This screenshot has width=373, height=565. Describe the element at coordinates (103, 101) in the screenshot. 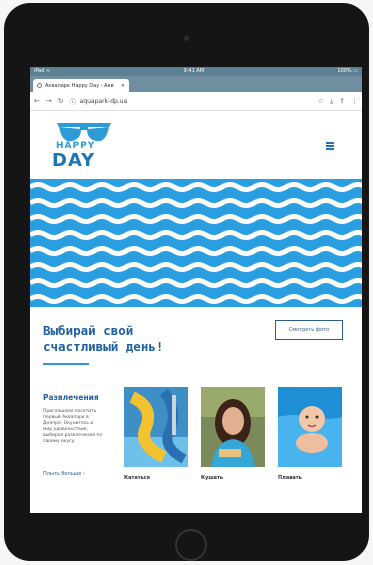

I see `url-text: aquapark-dp.ua` at that location.